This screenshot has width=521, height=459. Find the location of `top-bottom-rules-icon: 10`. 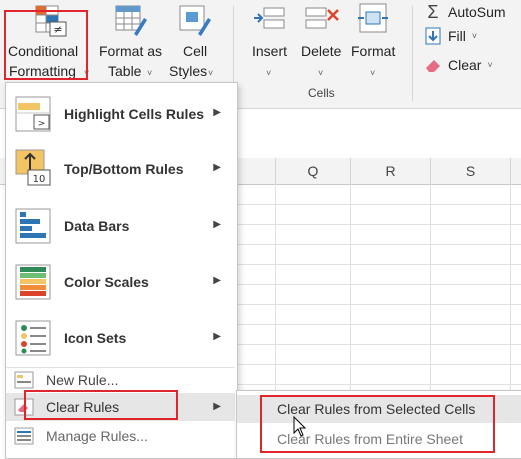

top-bottom-rules-icon: 10 is located at coordinates (33, 167).